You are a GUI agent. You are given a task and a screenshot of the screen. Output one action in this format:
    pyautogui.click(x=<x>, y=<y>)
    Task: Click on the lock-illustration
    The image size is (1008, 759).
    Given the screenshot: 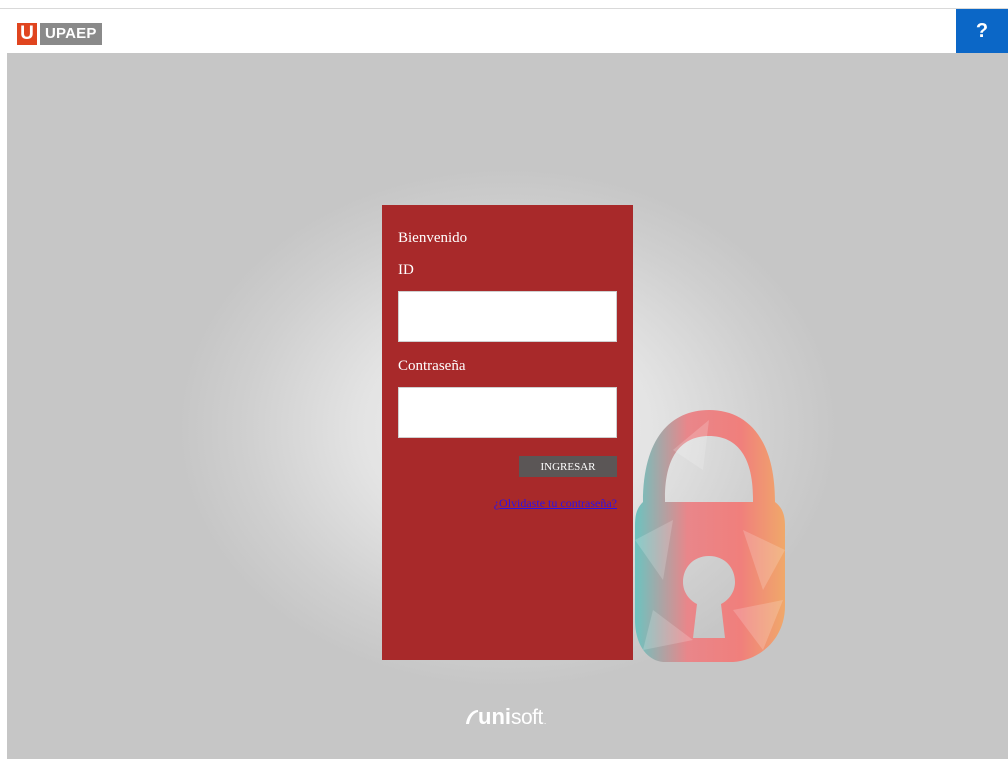 What is the action you would take?
    pyautogui.click(x=710, y=536)
    